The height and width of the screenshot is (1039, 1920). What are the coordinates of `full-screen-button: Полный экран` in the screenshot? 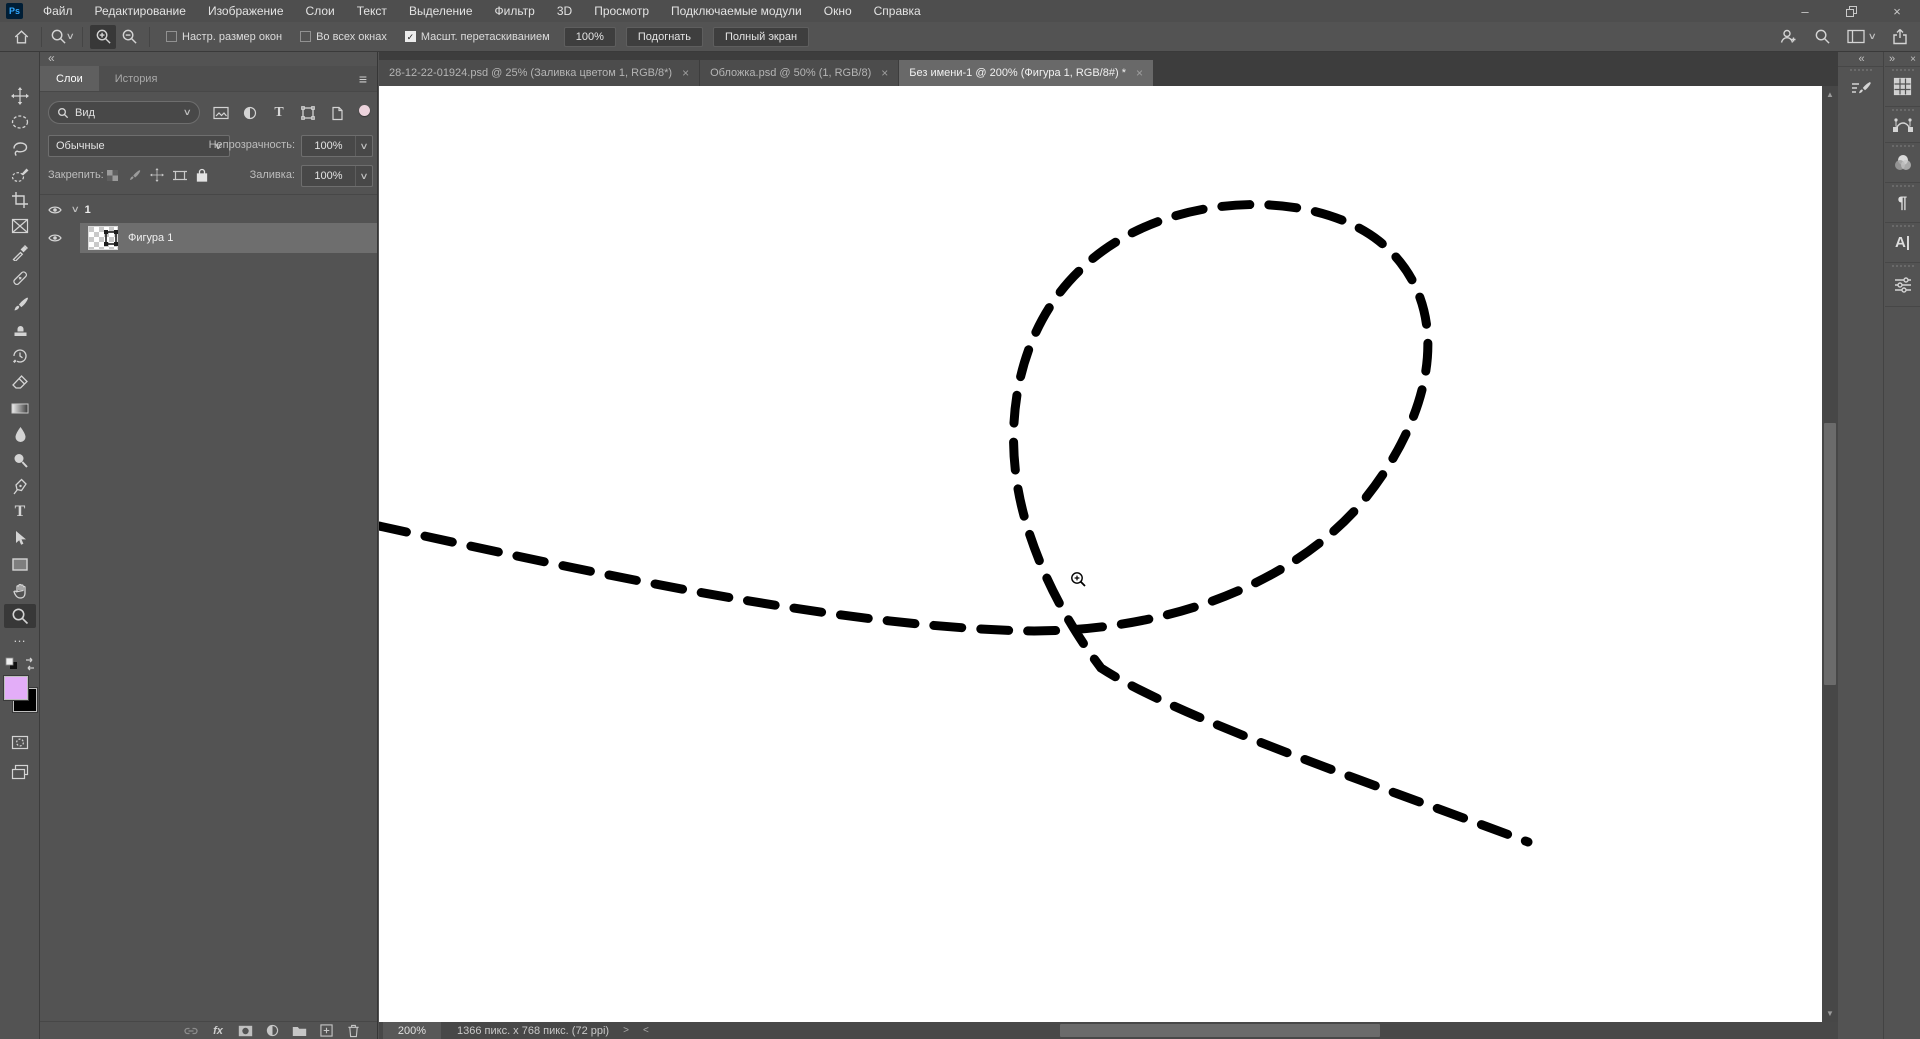 It's located at (761, 36).